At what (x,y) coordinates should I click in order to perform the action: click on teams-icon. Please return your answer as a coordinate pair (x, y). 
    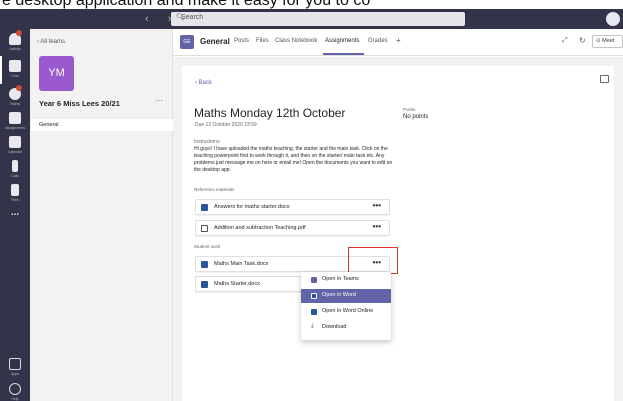
    Looking at the image, I should click on (314, 280).